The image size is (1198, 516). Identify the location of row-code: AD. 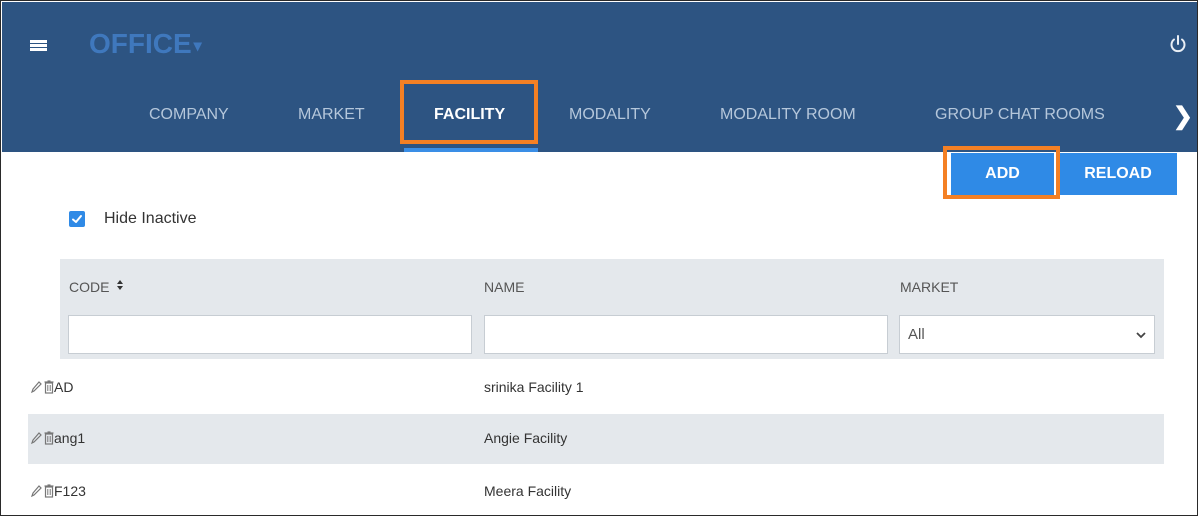
(64, 387).